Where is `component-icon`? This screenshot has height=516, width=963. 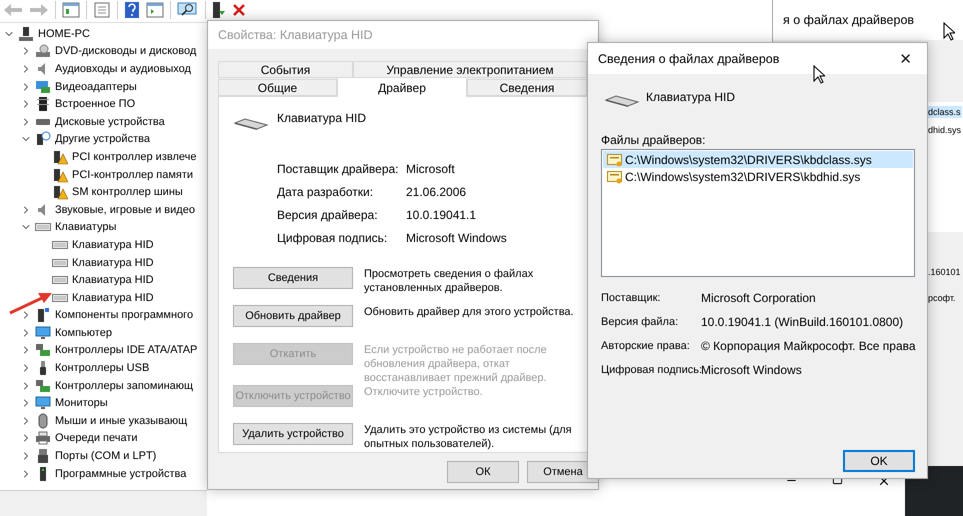
component-icon is located at coordinates (43, 315).